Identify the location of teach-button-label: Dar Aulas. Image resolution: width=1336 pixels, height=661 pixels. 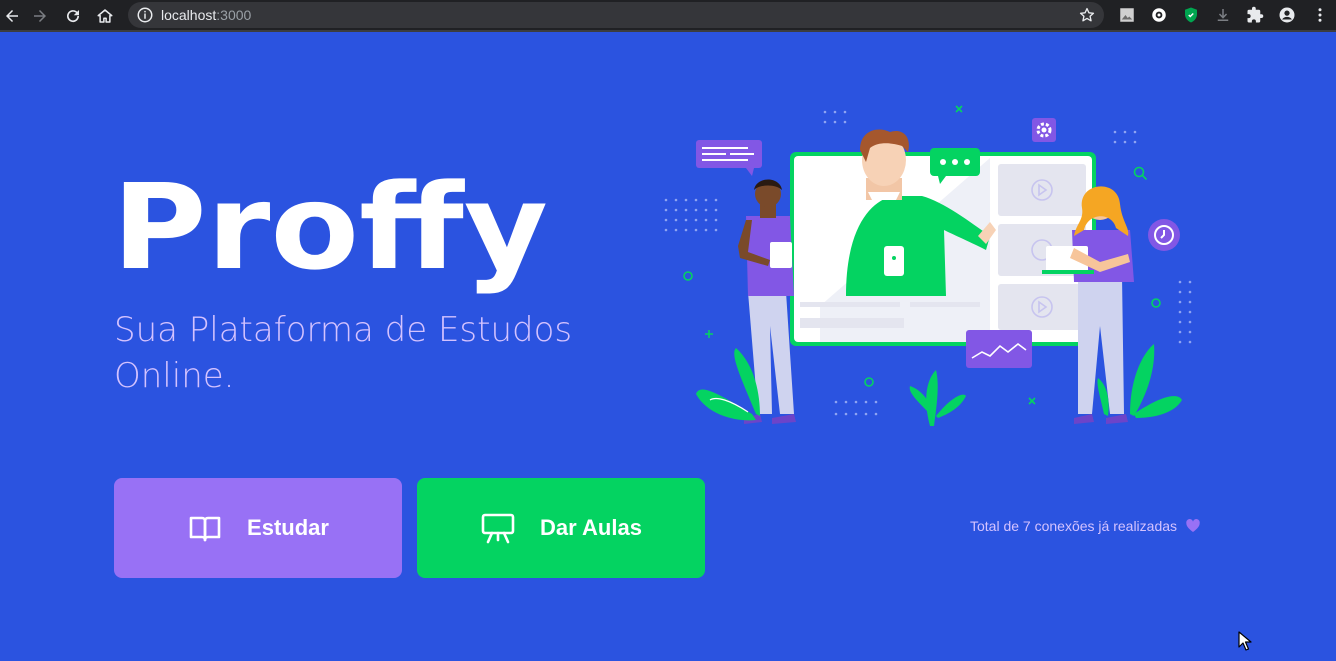
(591, 527).